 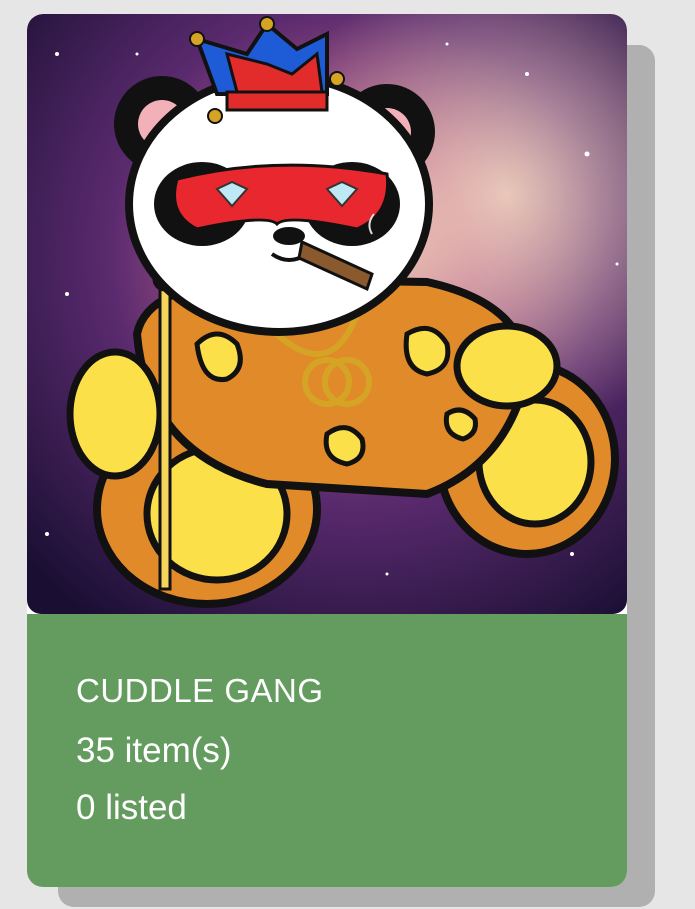 I want to click on item-count: 35 item(s), so click(x=154, y=750).